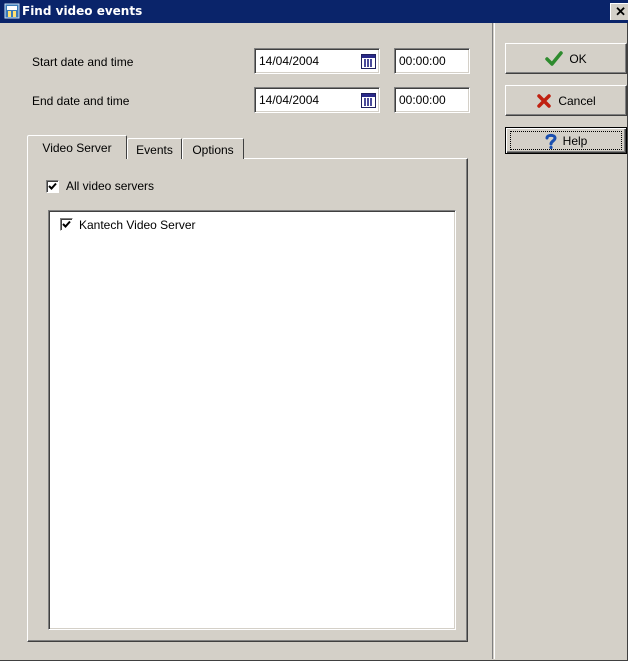 This screenshot has width=628, height=661. I want to click on x-icon, so click(544, 100).